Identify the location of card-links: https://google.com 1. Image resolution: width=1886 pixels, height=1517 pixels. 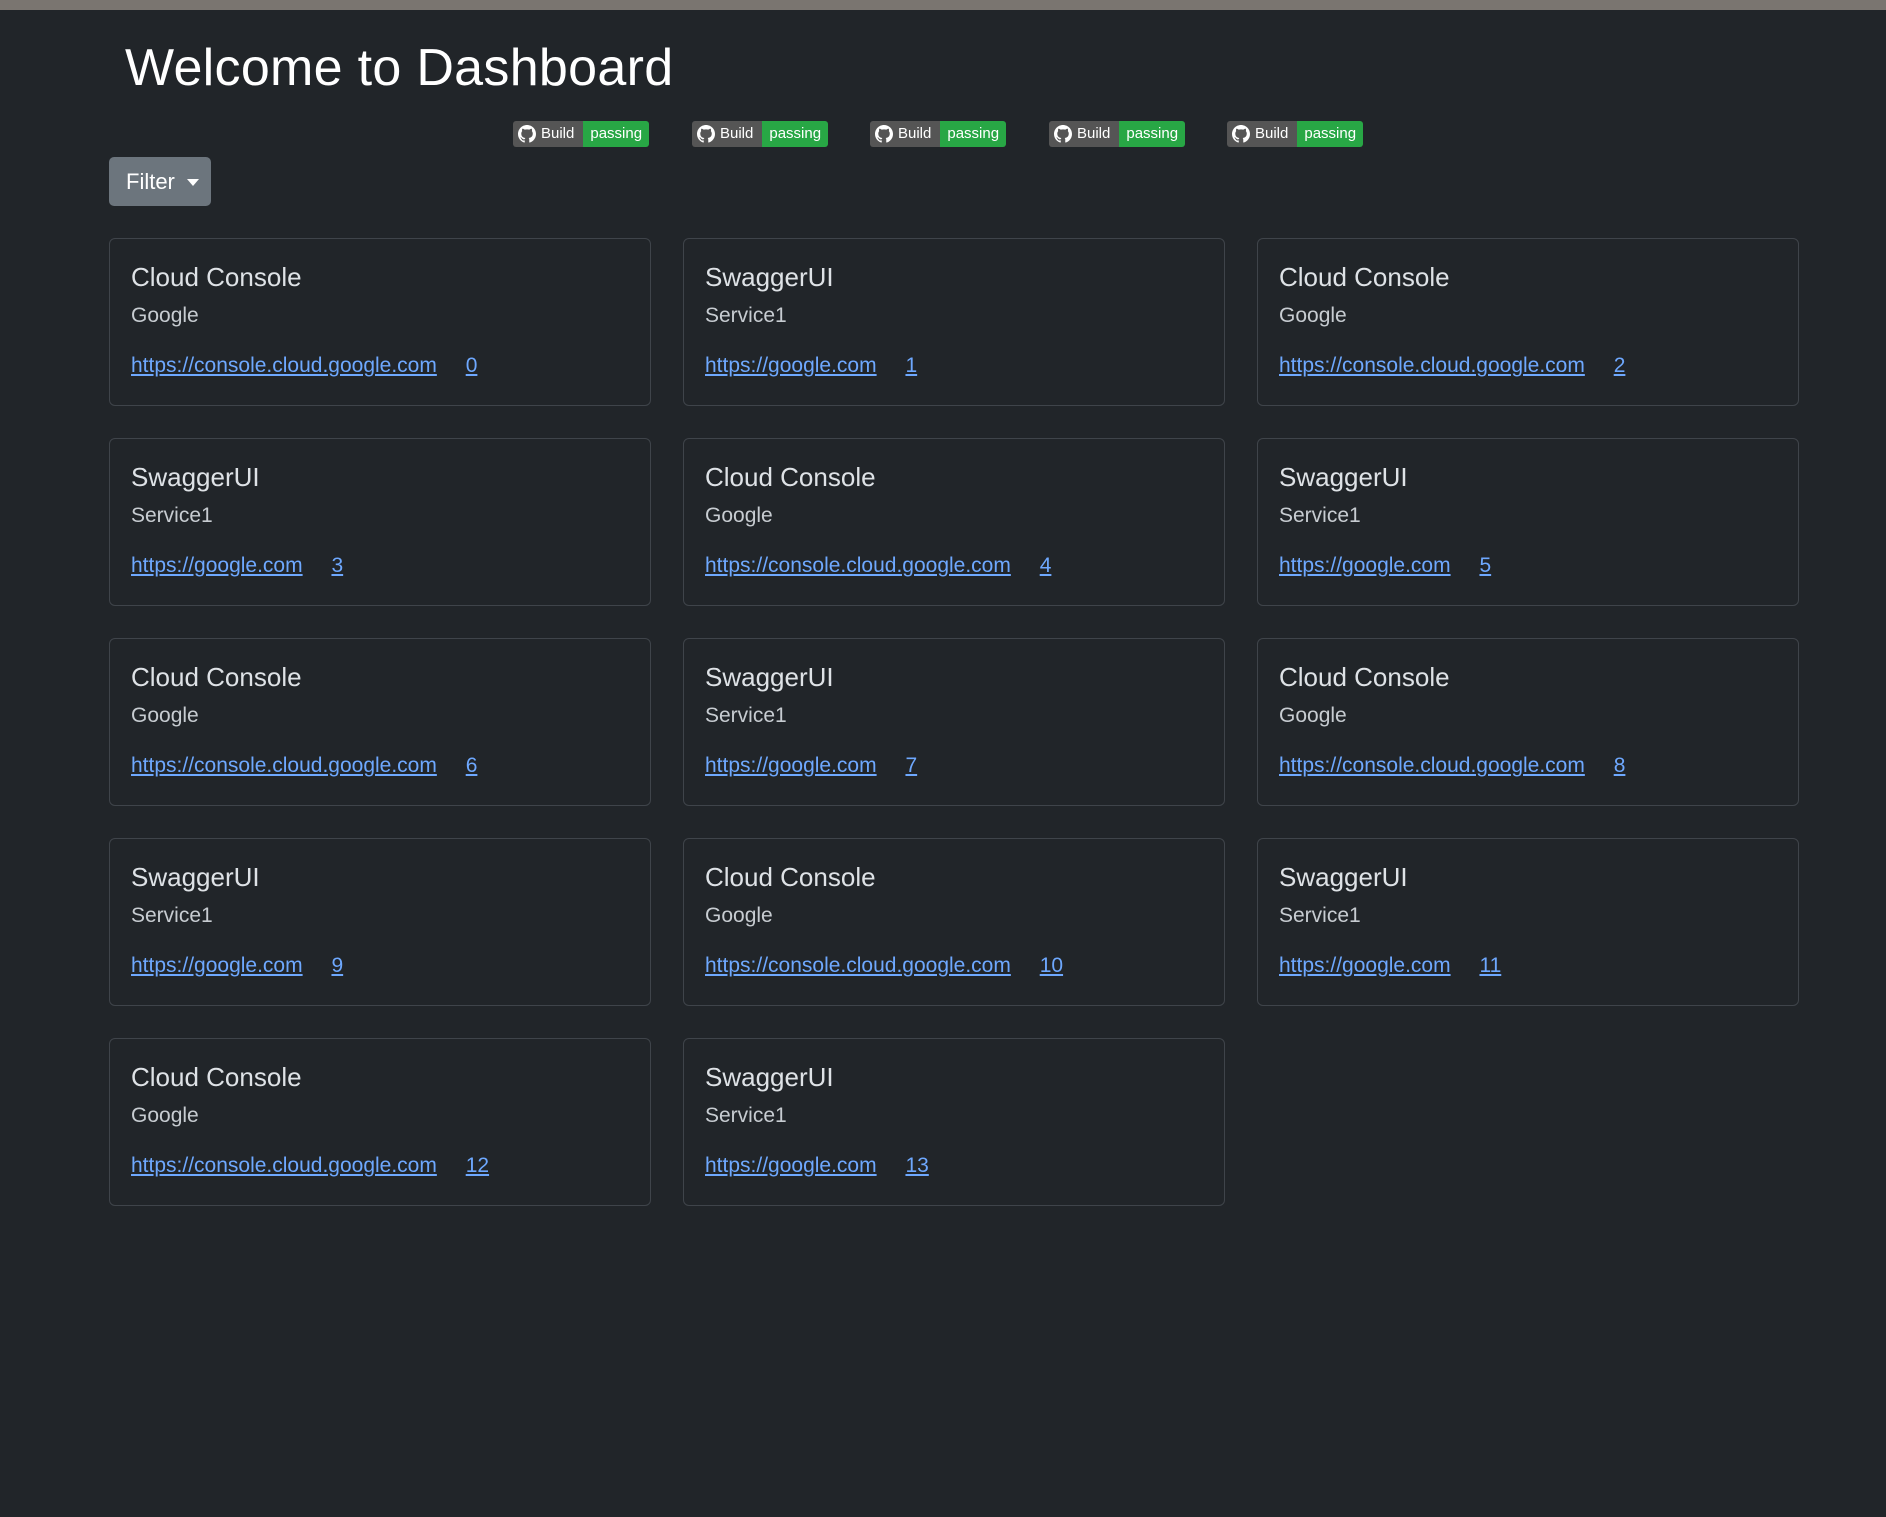
(954, 366).